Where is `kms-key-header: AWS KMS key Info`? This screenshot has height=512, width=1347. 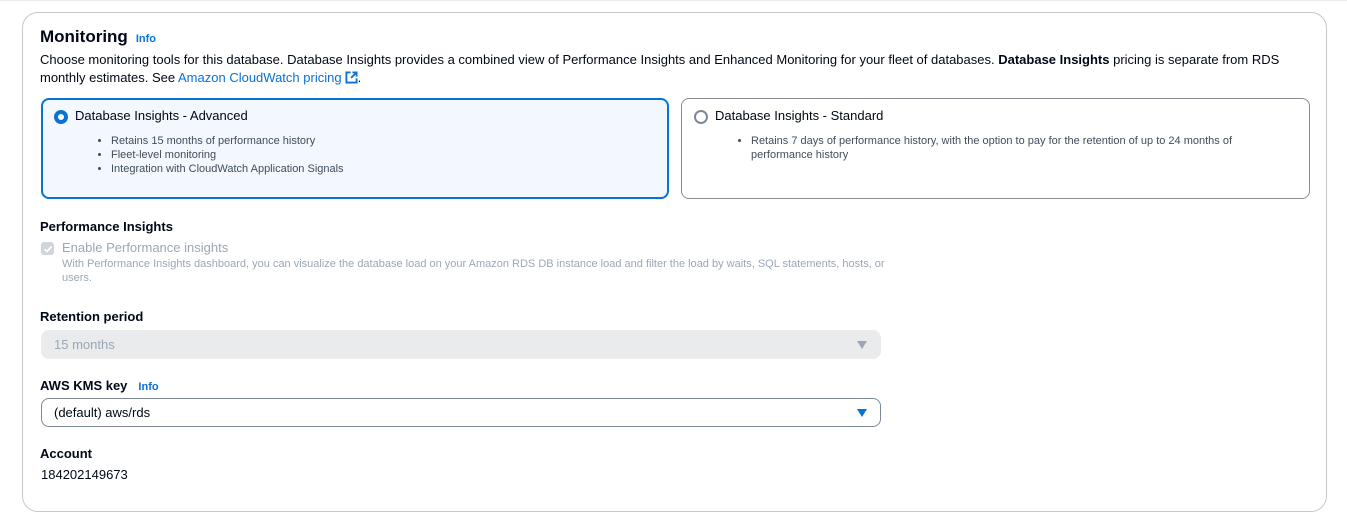
kms-key-header: AWS KMS key Info is located at coordinates (99, 385).